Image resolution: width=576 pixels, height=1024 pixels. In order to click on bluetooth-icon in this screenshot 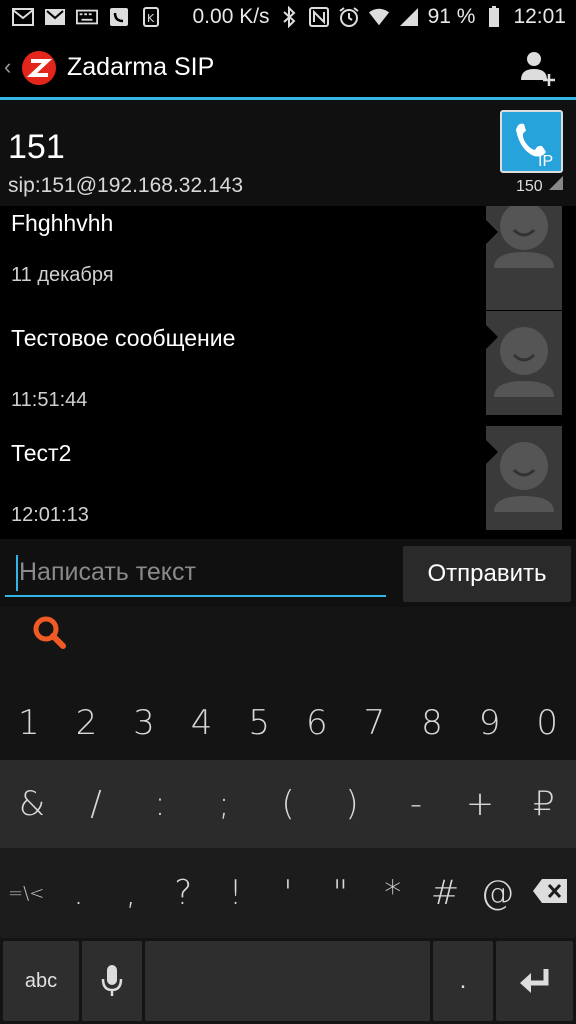, I will do `click(289, 17)`.